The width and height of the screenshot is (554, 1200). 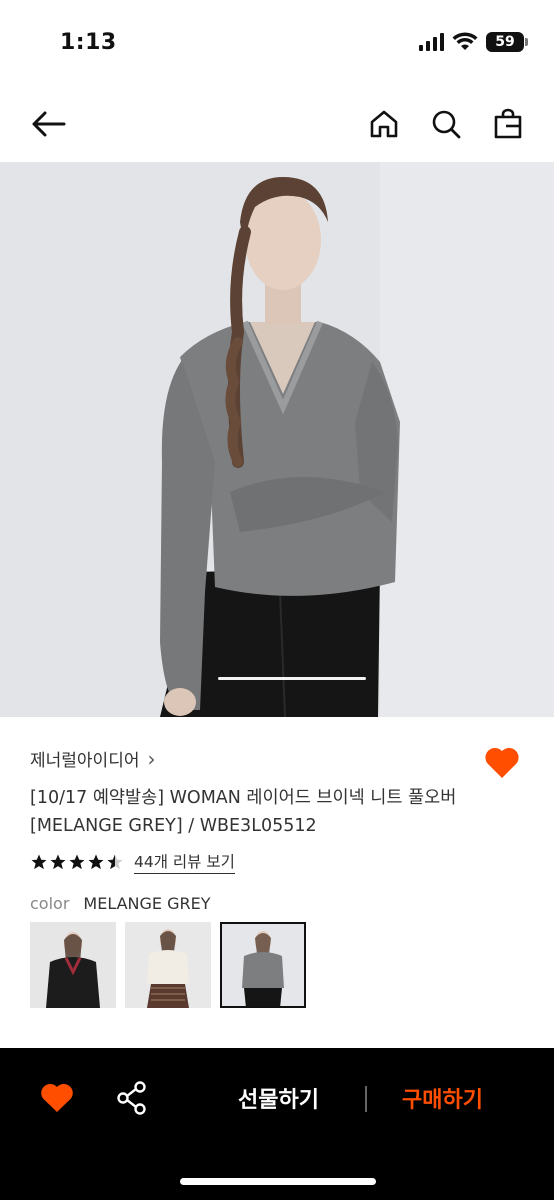 I want to click on cart-button, so click(x=508, y=124).